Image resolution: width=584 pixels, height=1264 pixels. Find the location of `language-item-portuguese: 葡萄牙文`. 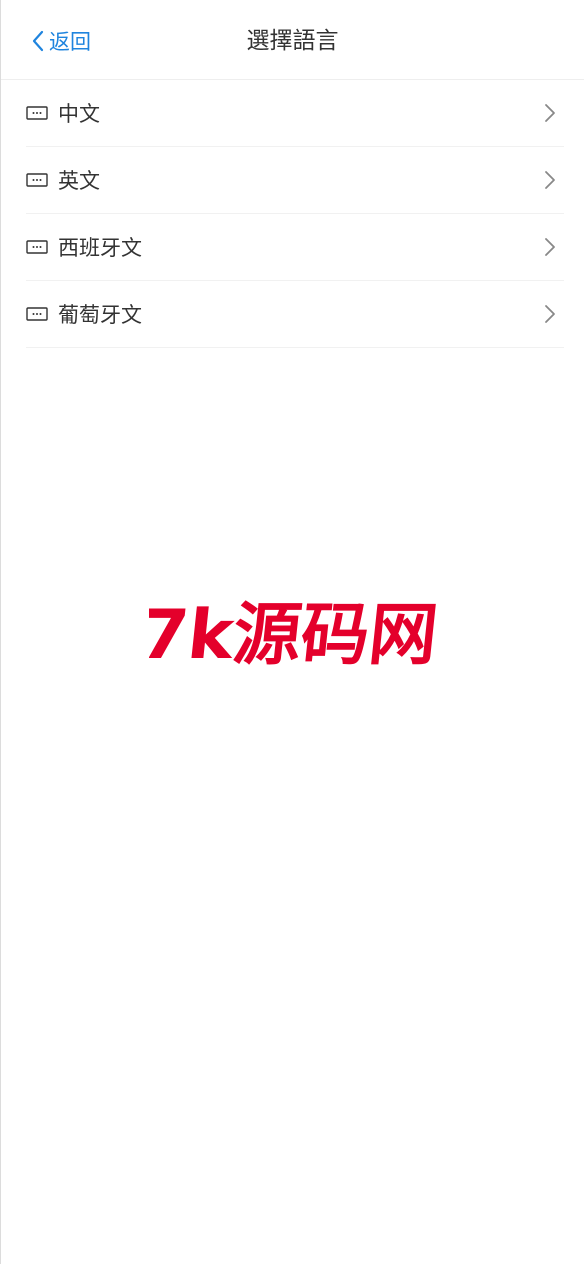

language-item-portuguese: 葡萄牙文 is located at coordinates (295, 314).